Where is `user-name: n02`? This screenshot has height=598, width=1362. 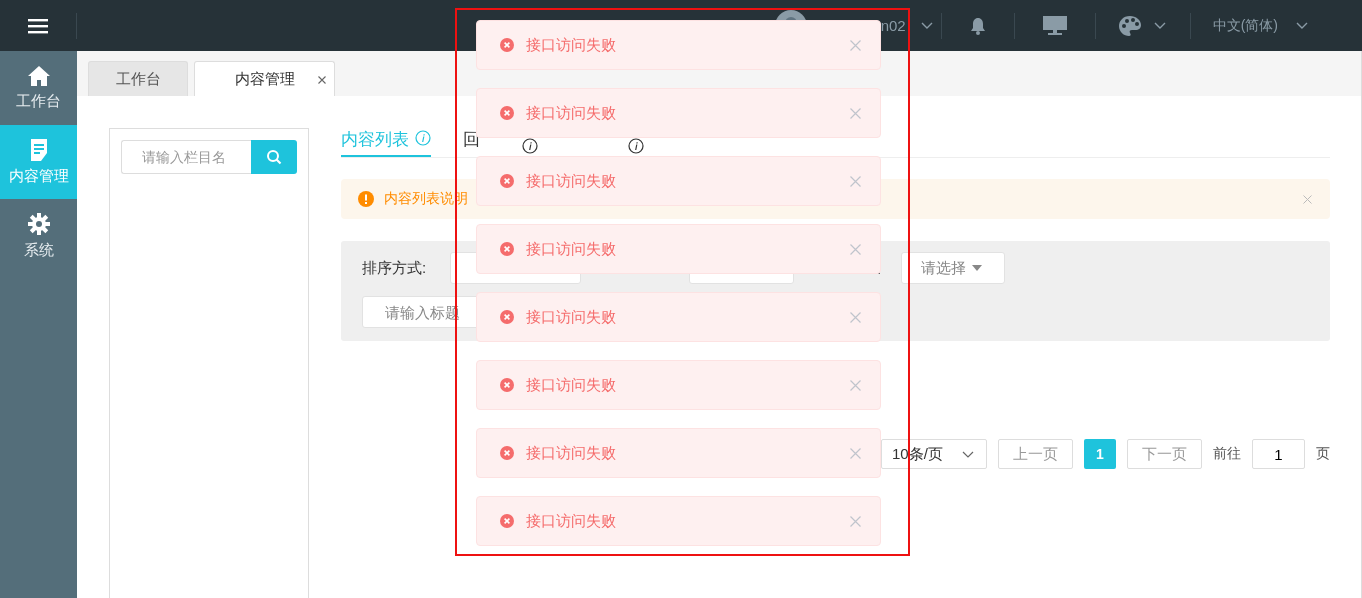 user-name: n02 is located at coordinates (893, 25).